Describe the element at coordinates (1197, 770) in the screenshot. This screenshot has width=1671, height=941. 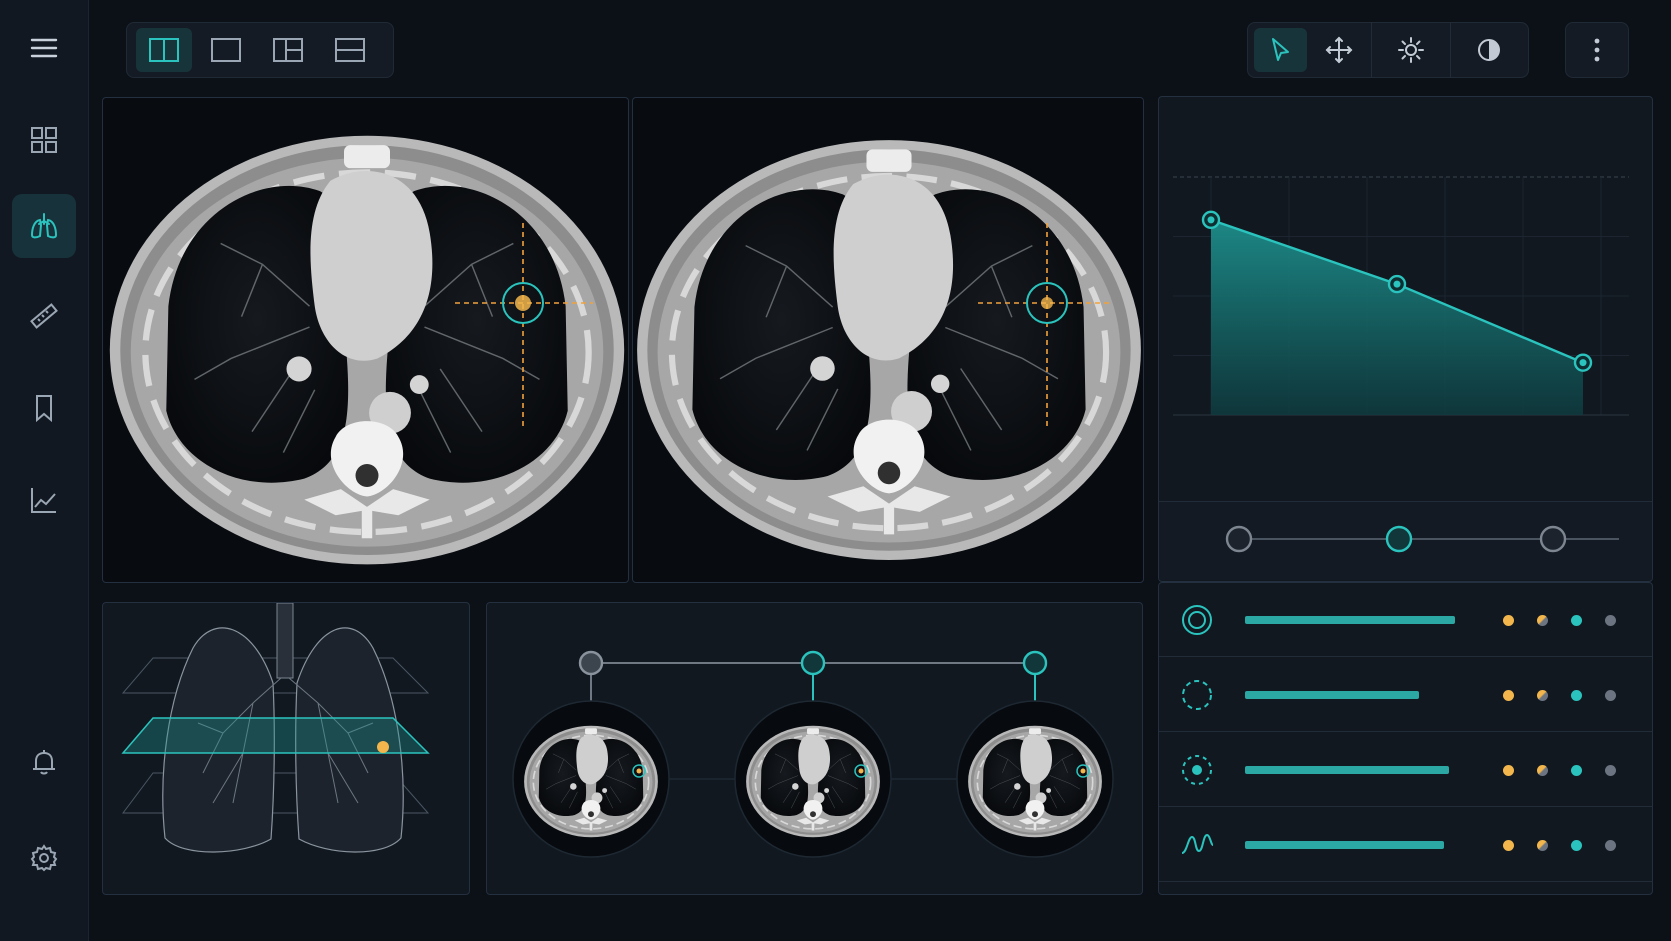
I see `dotted-target-icon` at that location.